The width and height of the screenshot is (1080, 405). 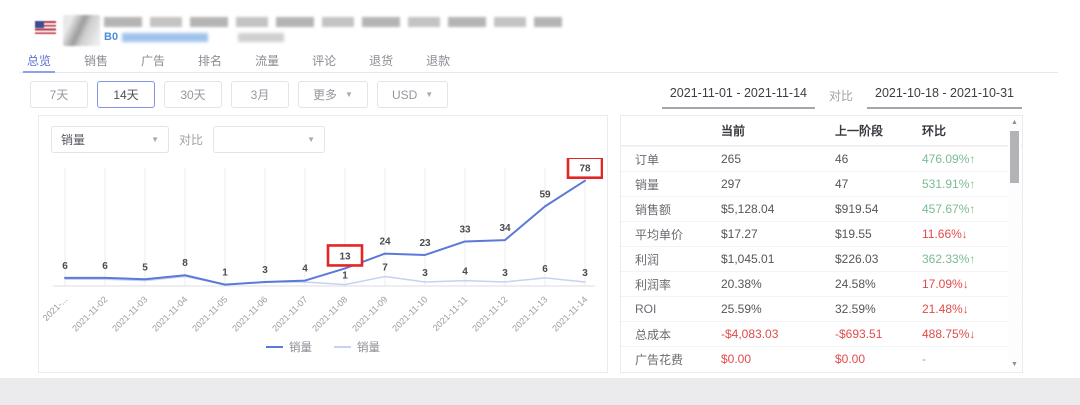 I want to click on metric-previous: 24.58%, so click(x=855, y=284).